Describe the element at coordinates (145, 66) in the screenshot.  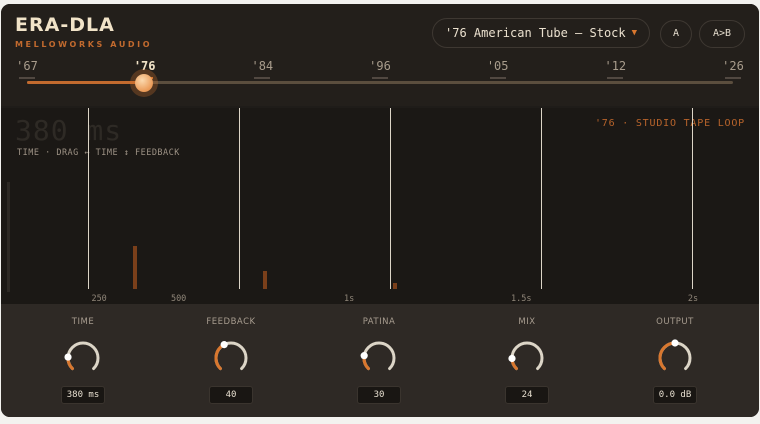
I see `era-option: '76` at that location.